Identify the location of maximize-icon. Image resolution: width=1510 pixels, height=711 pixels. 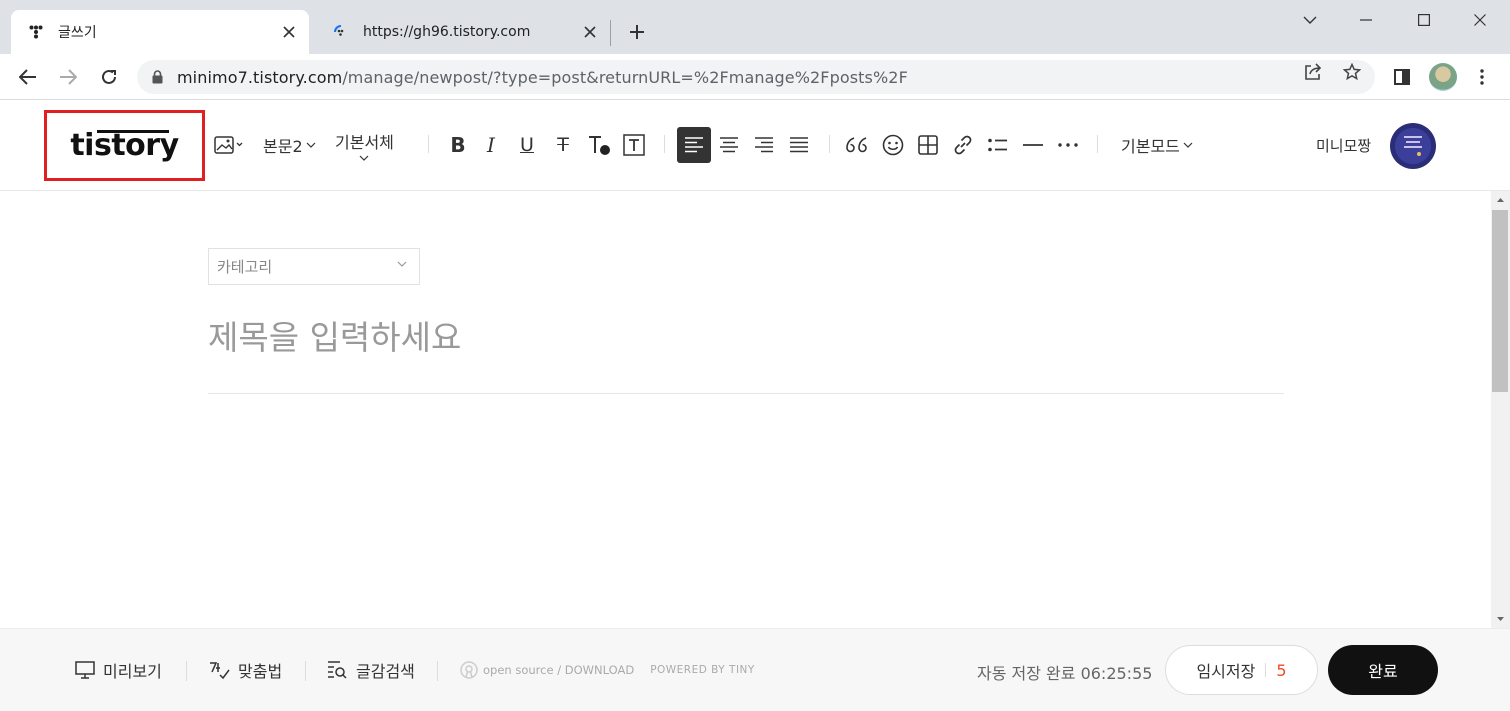
(1424, 20).